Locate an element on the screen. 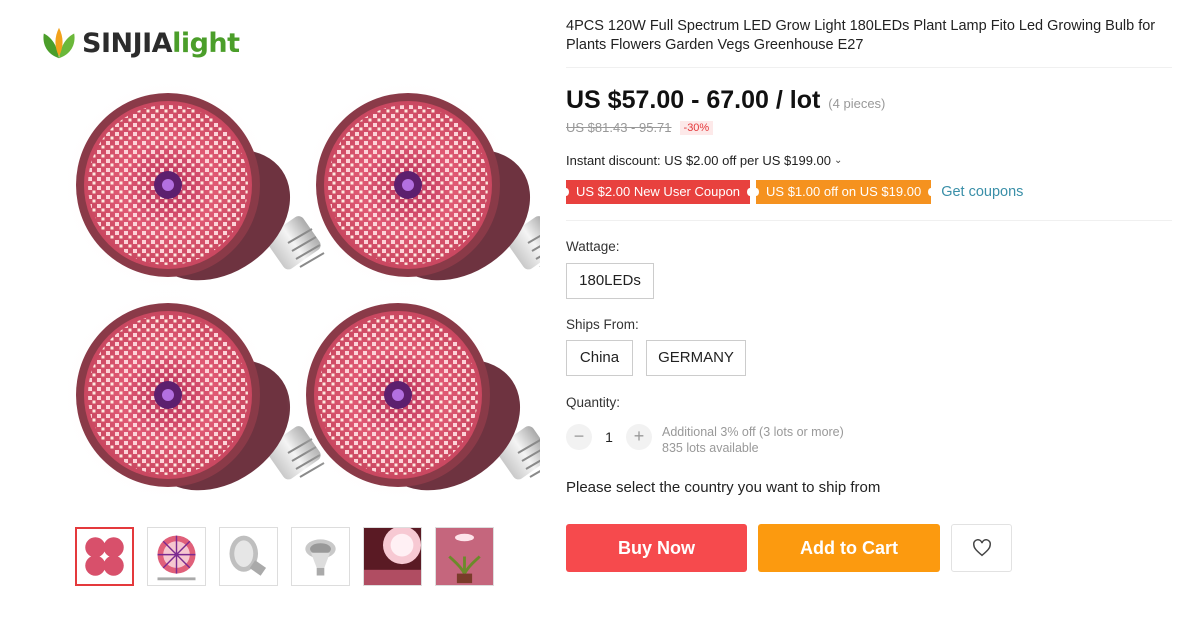 Image resolution: width=1179 pixels, height=625 pixels. store-coupon: US $1.00 off on US $19.00 is located at coordinates (844, 192).